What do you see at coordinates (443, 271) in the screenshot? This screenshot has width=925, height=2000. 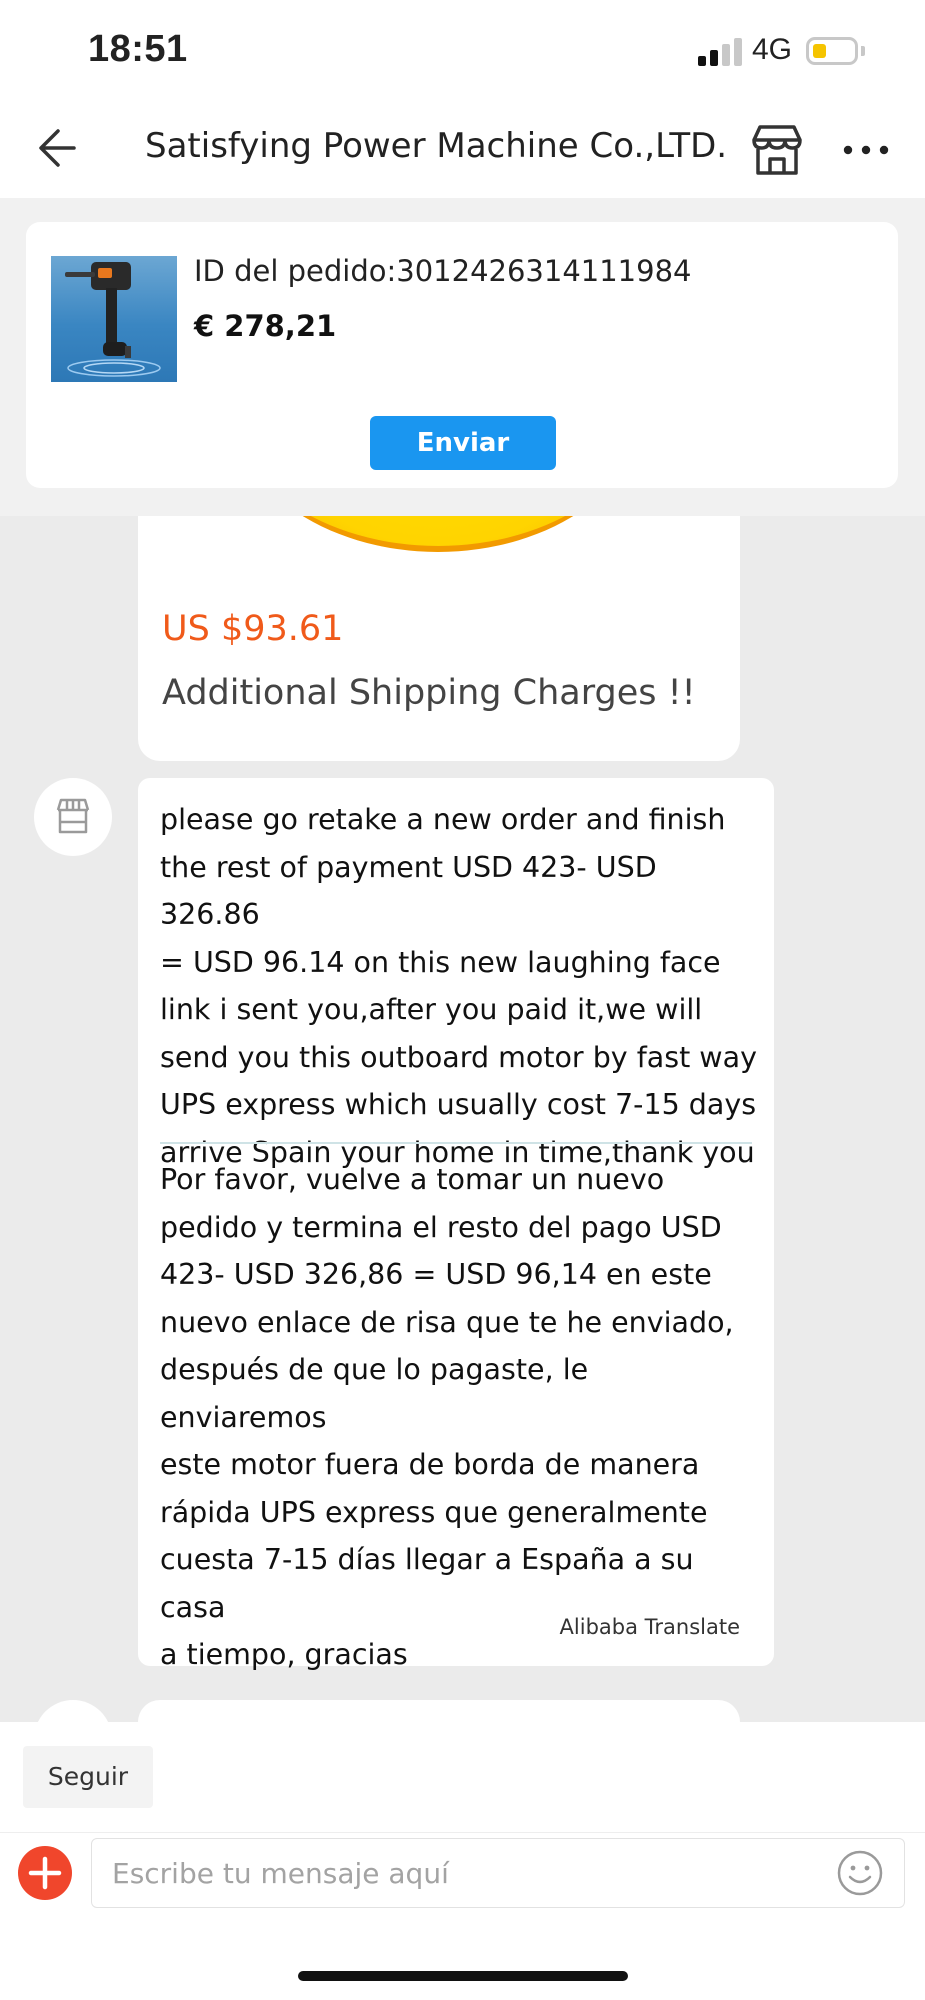 I see `order-id: ID del pedido:3012426314111984` at bounding box center [443, 271].